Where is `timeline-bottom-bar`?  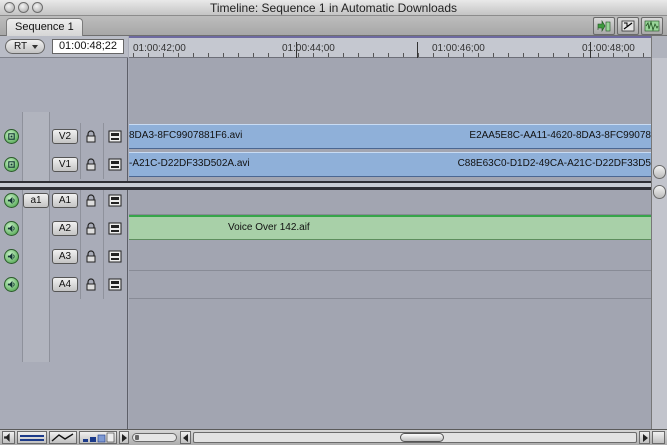
timeline-bottom-bar is located at coordinates (333, 437).